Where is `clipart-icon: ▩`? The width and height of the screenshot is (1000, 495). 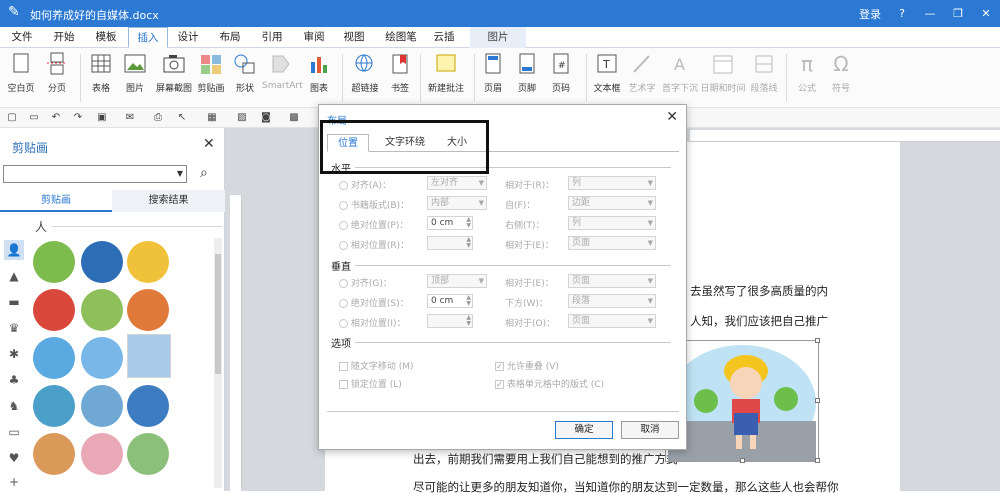
clipart-icon: ▩ is located at coordinates (294, 118).